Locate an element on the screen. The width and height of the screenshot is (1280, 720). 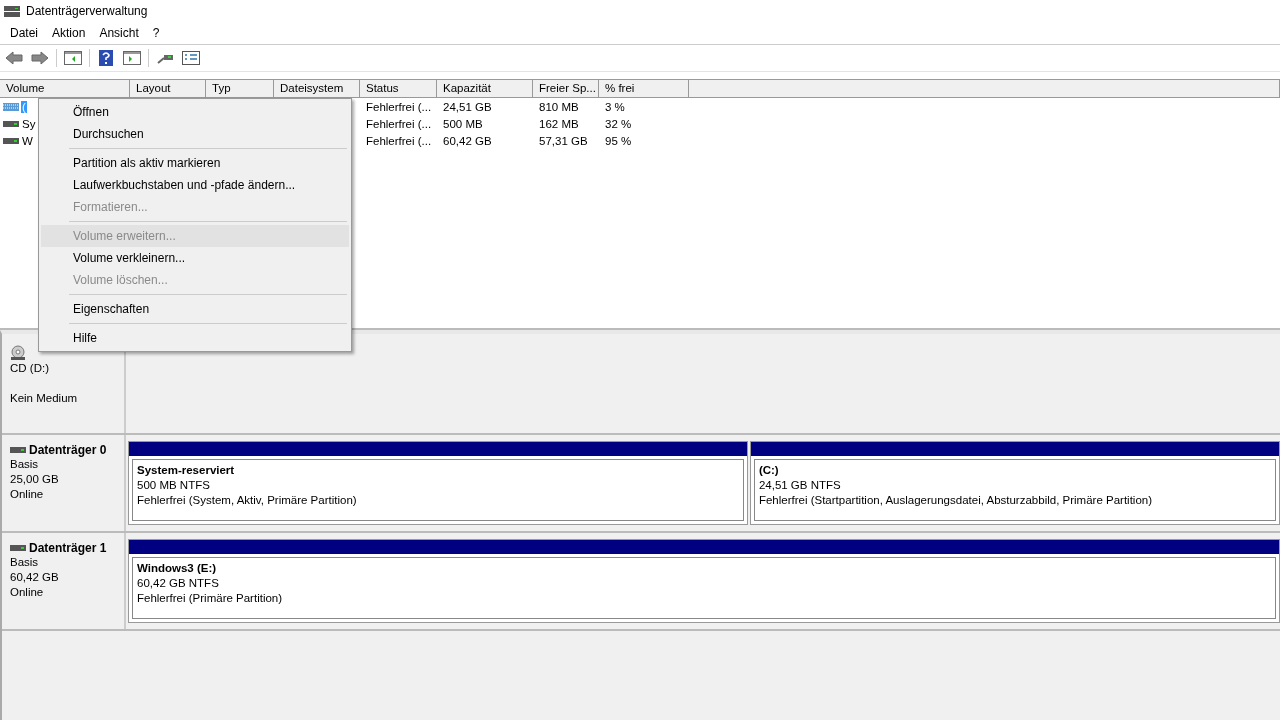
column-header: Volume is located at coordinates (65, 88).